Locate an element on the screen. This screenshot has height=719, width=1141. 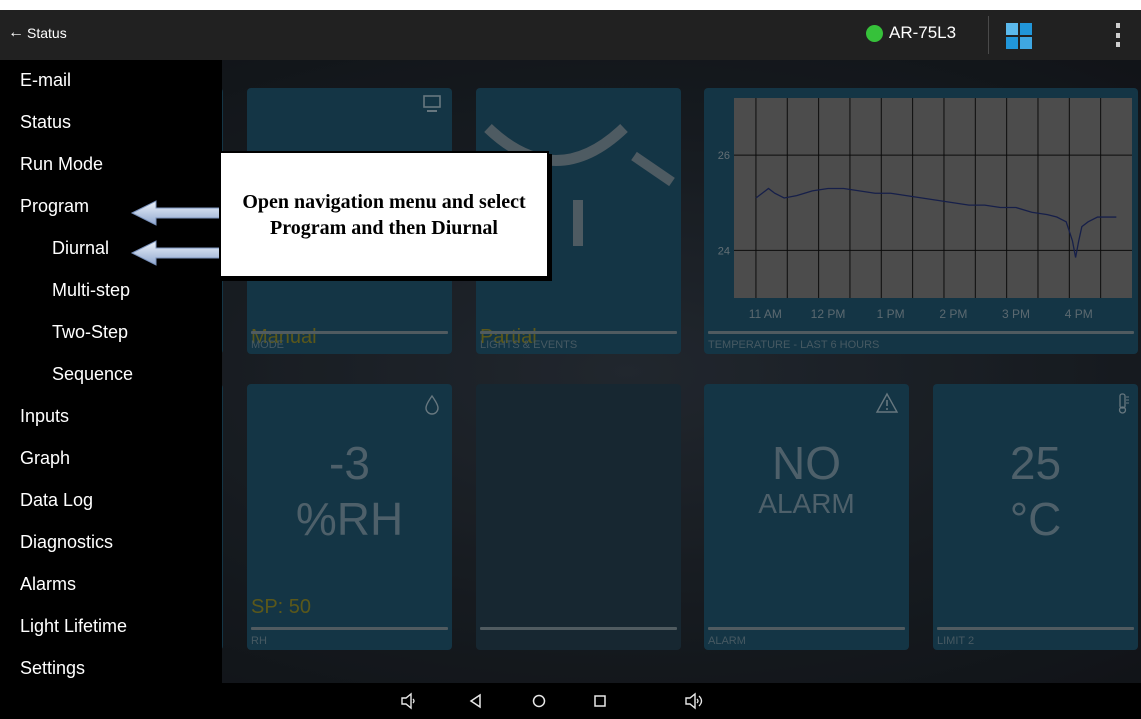
status-dot-icon is located at coordinates (874, 33).